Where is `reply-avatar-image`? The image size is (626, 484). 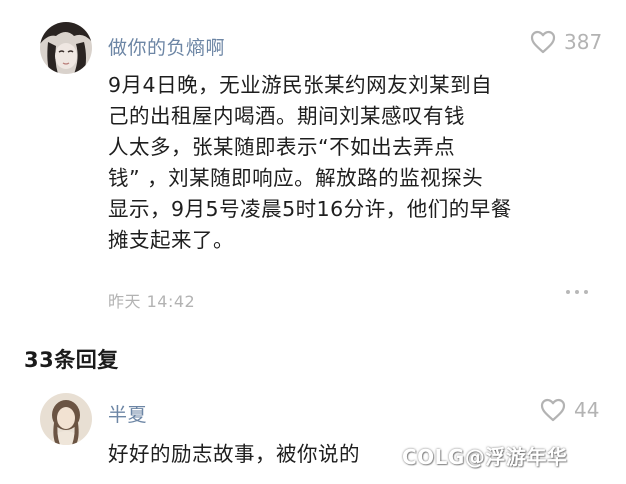
reply-avatar-image is located at coordinates (66, 419).